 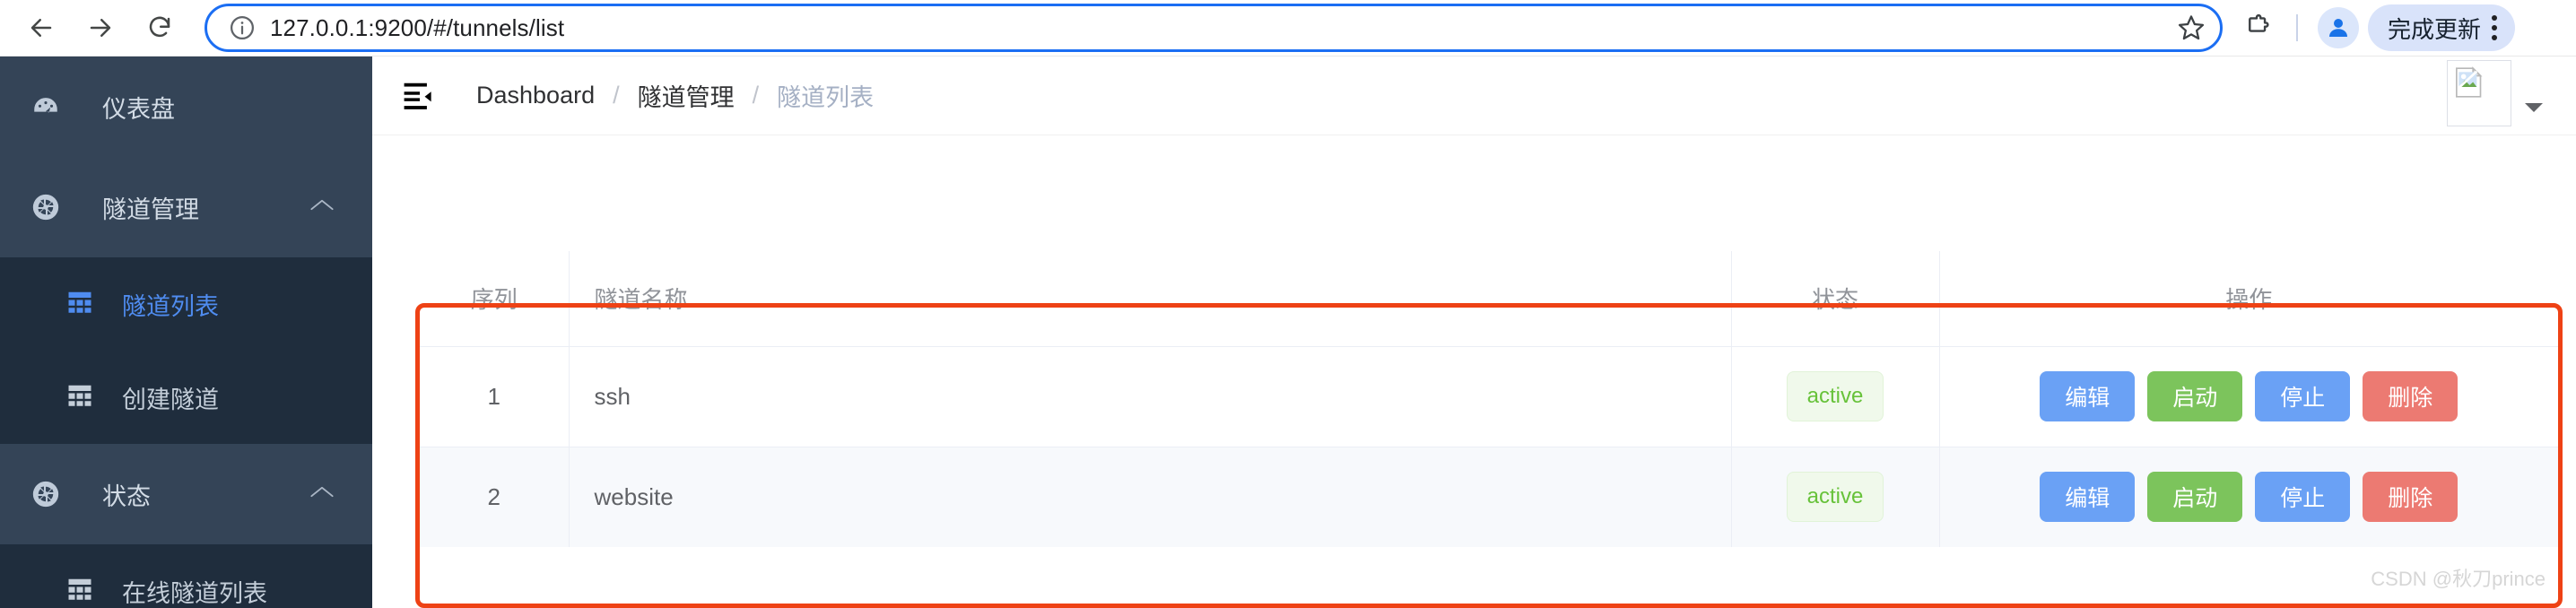 I want to click on cell-index: 1, so click(x=495, y=396).